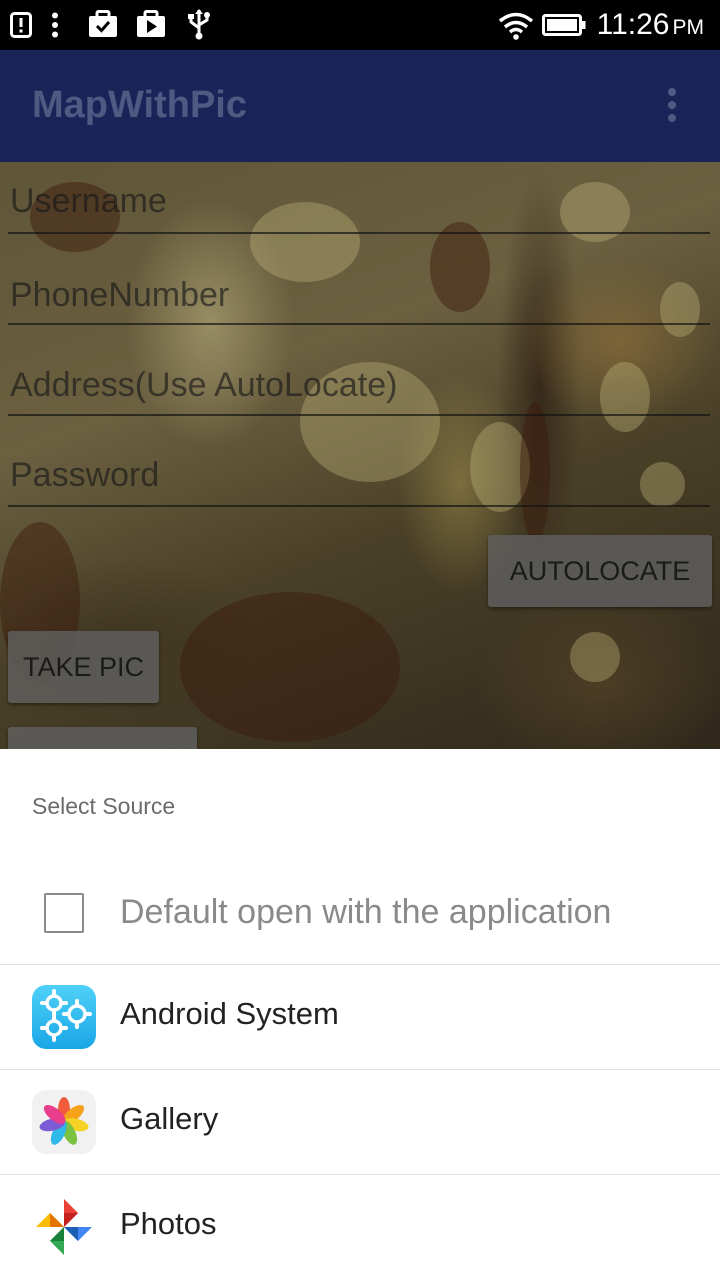  I want to click on briefcase-check-icon, so click(103, 23).